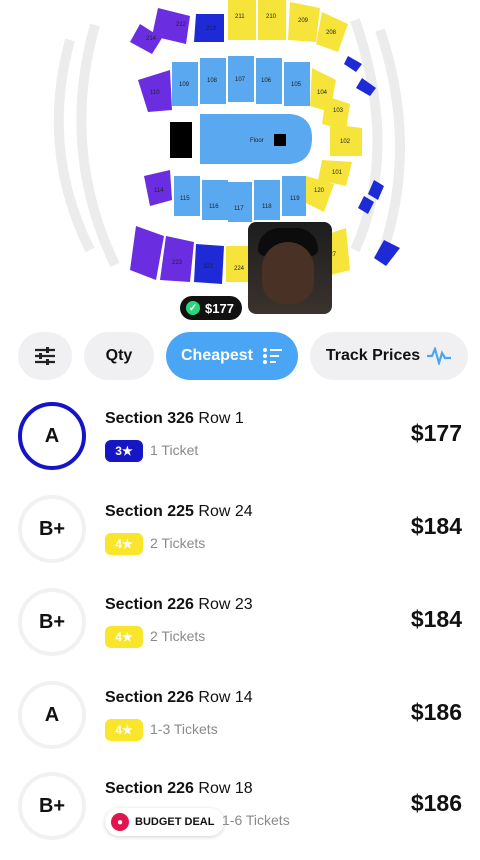 The height and width of the screenshot is (860, 480). Describe the element at coordinates (124, 451) in the screenshot. I see `rating-badge: 3★` at that location.